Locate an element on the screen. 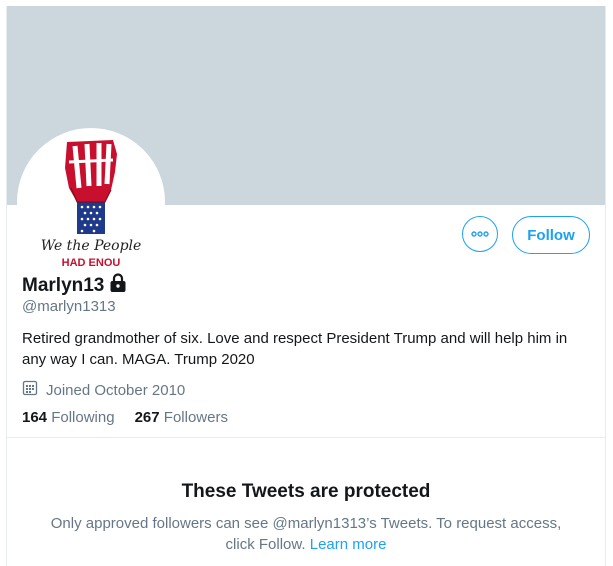  more-options-button is located at coordinates (480, 234).